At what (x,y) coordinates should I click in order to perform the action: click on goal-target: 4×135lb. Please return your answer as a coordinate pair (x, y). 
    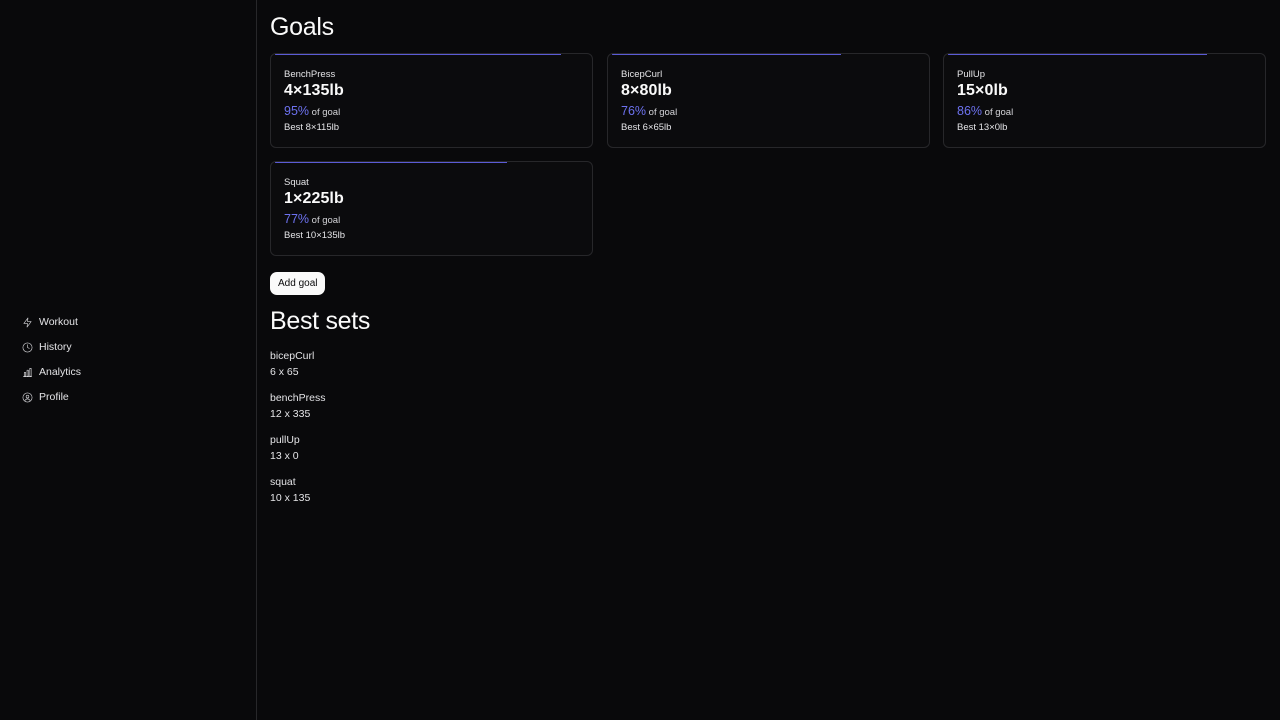
    Looking at the image, I should click on (314, 90).